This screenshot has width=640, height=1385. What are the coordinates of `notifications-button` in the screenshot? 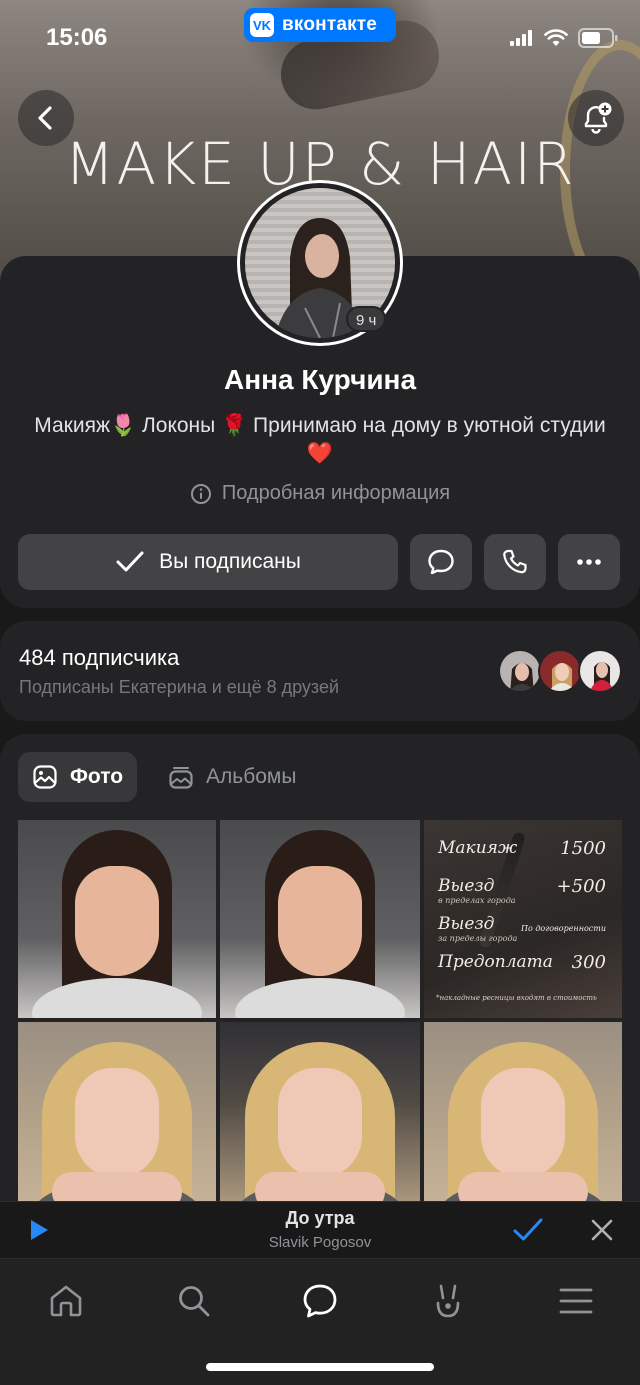 It's located at (596, 118).